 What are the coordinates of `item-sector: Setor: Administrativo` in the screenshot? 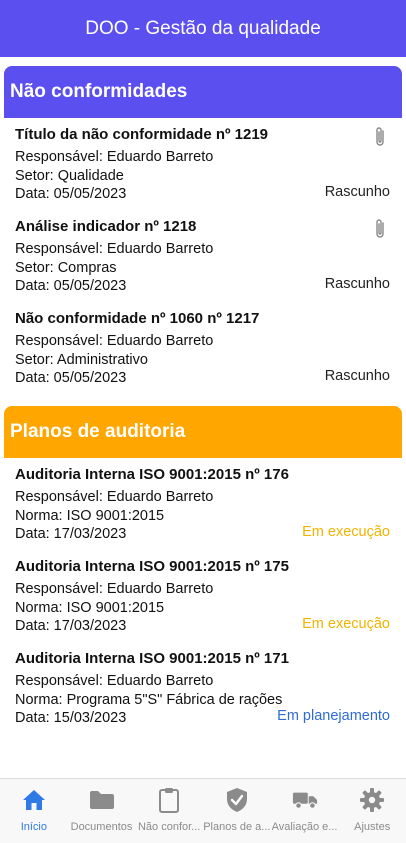 It's located at (81, 359).